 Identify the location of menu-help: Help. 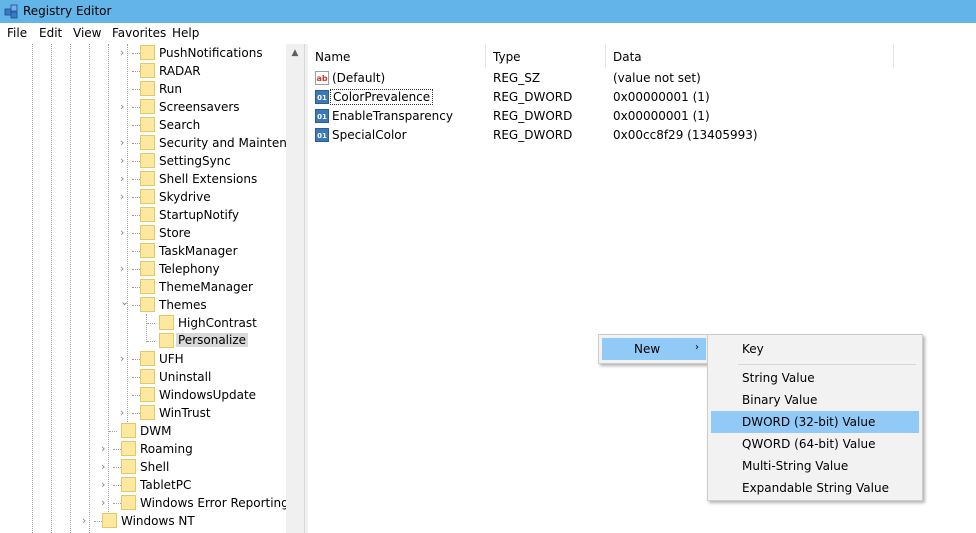
(185, 33).